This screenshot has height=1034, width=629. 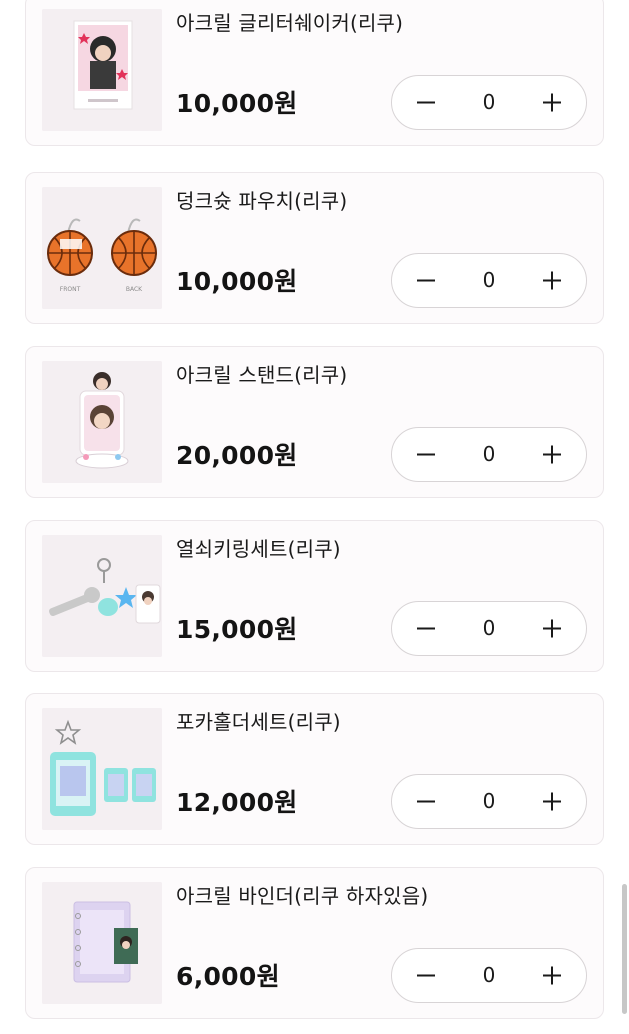 What do you see at coordinates (314, 73) in the screenshot?
I see `product-card: 아크릴 글리터쉐이커(리쿠) 10,000원 0` at bounding box center [314, 73].